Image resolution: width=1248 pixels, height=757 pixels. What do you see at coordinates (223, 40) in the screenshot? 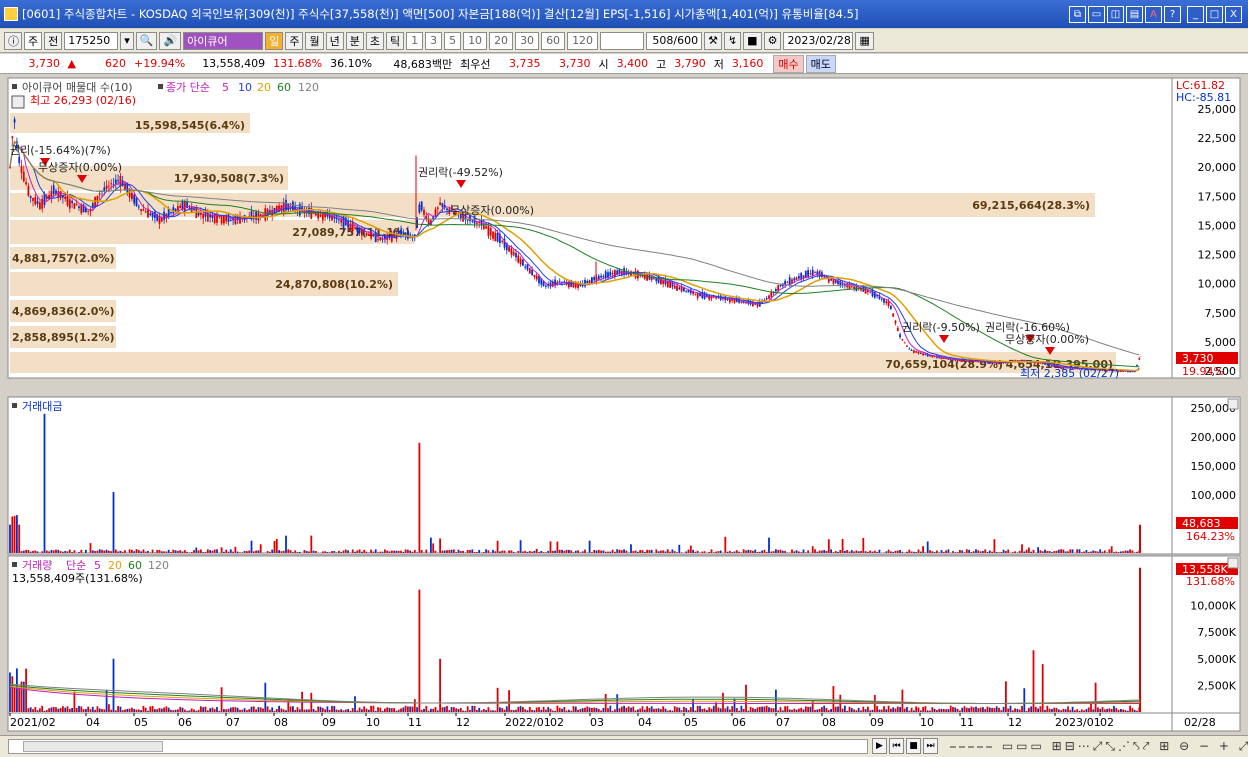
I see `stock-name: 아이큐어` at bounding box center [223, 40].